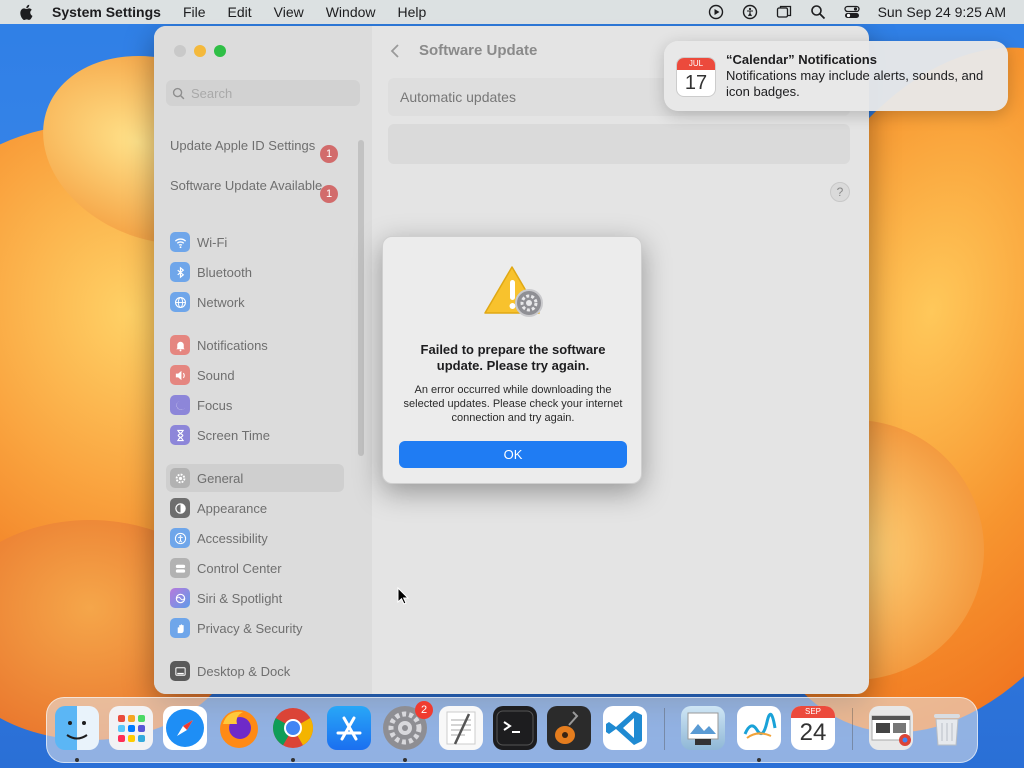 This screenshot has height=768, width=1024. I want to click on sidebar-item-label: Desktop & Dock, so click(244, 671).